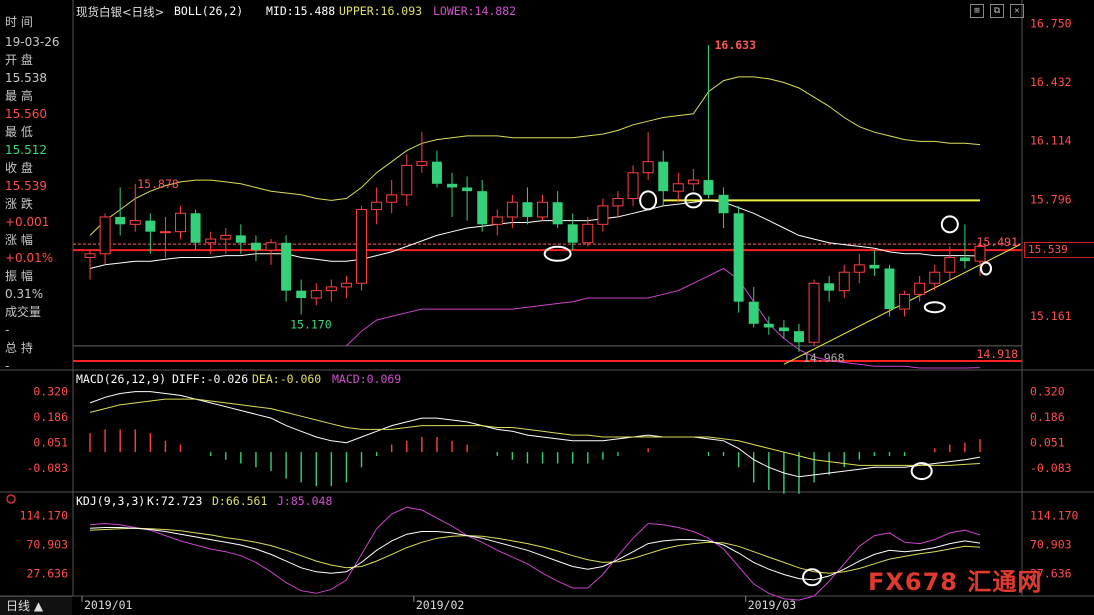 The image size is (1094, 615). I want to click on macd-tick-label: 0.186, so click(1047, 417).